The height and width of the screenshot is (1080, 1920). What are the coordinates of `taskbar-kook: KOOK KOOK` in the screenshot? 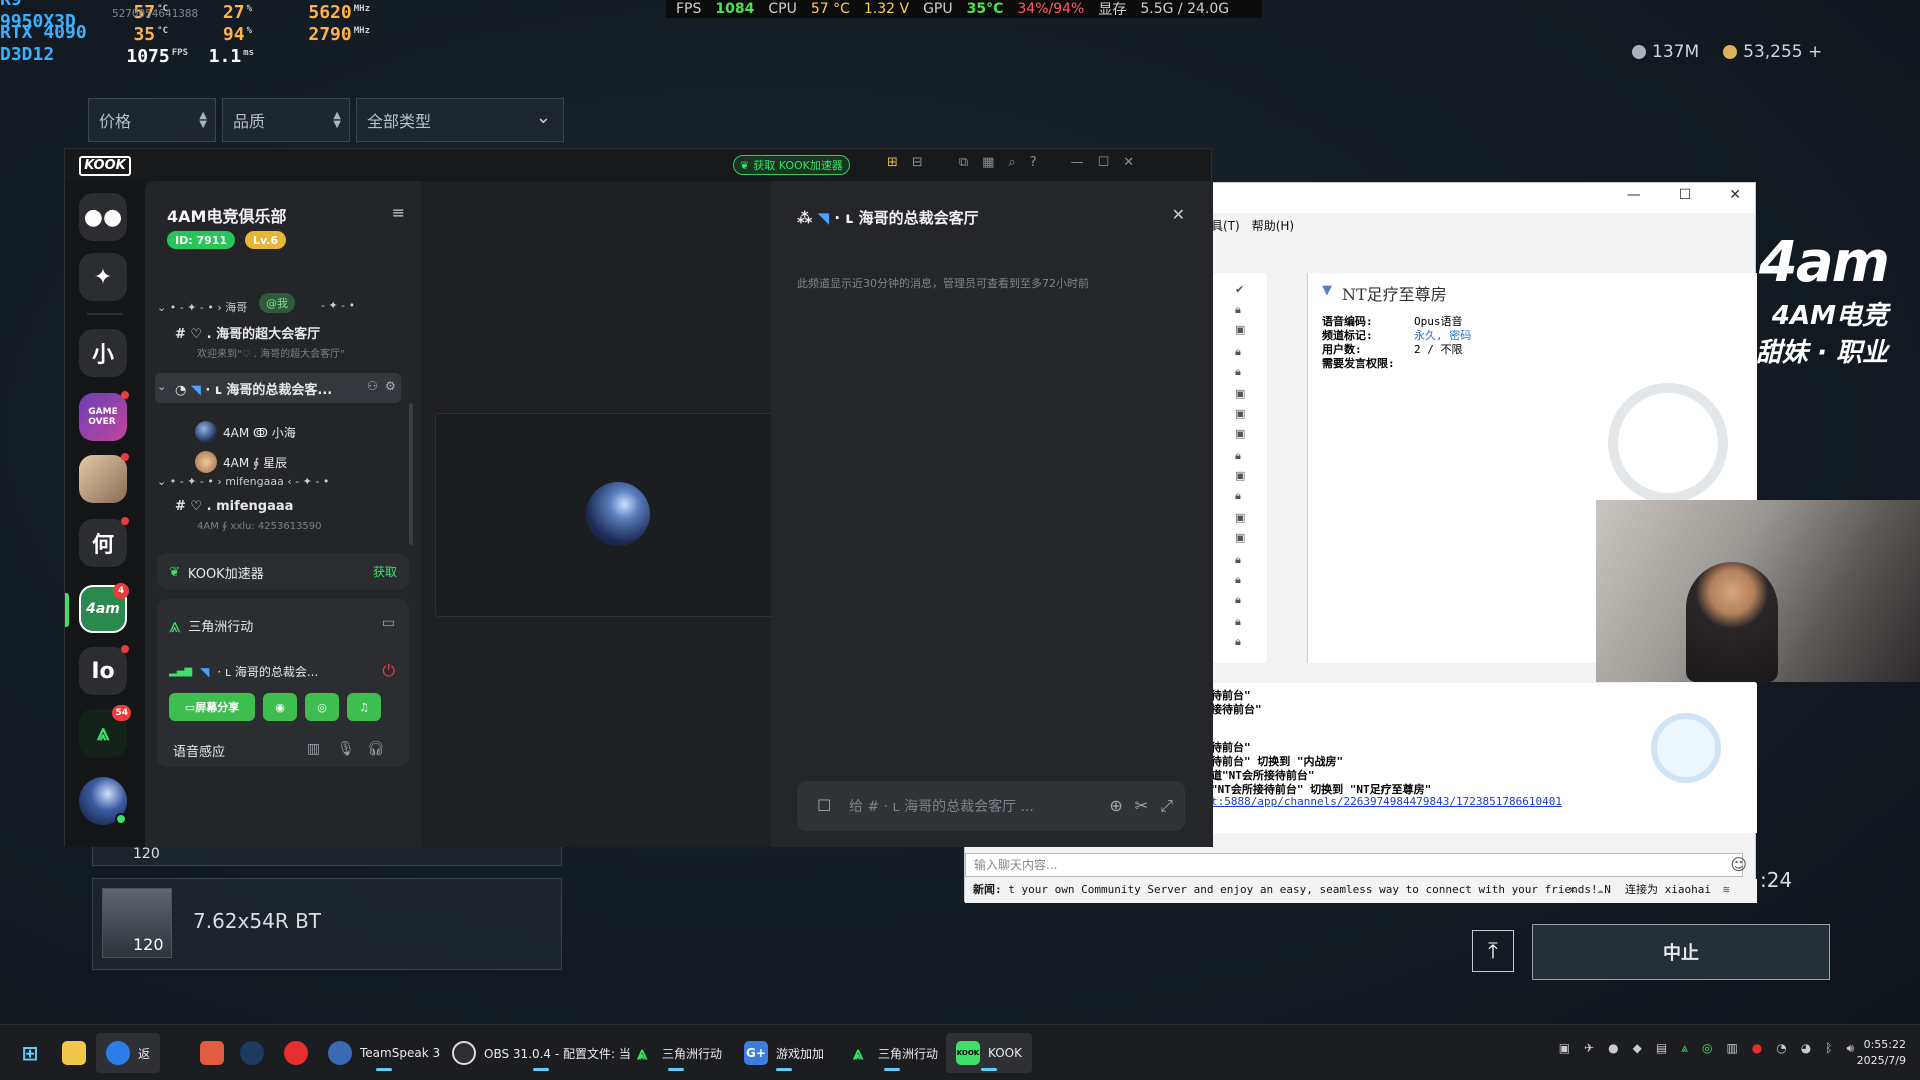 It's located at (989, 1053).